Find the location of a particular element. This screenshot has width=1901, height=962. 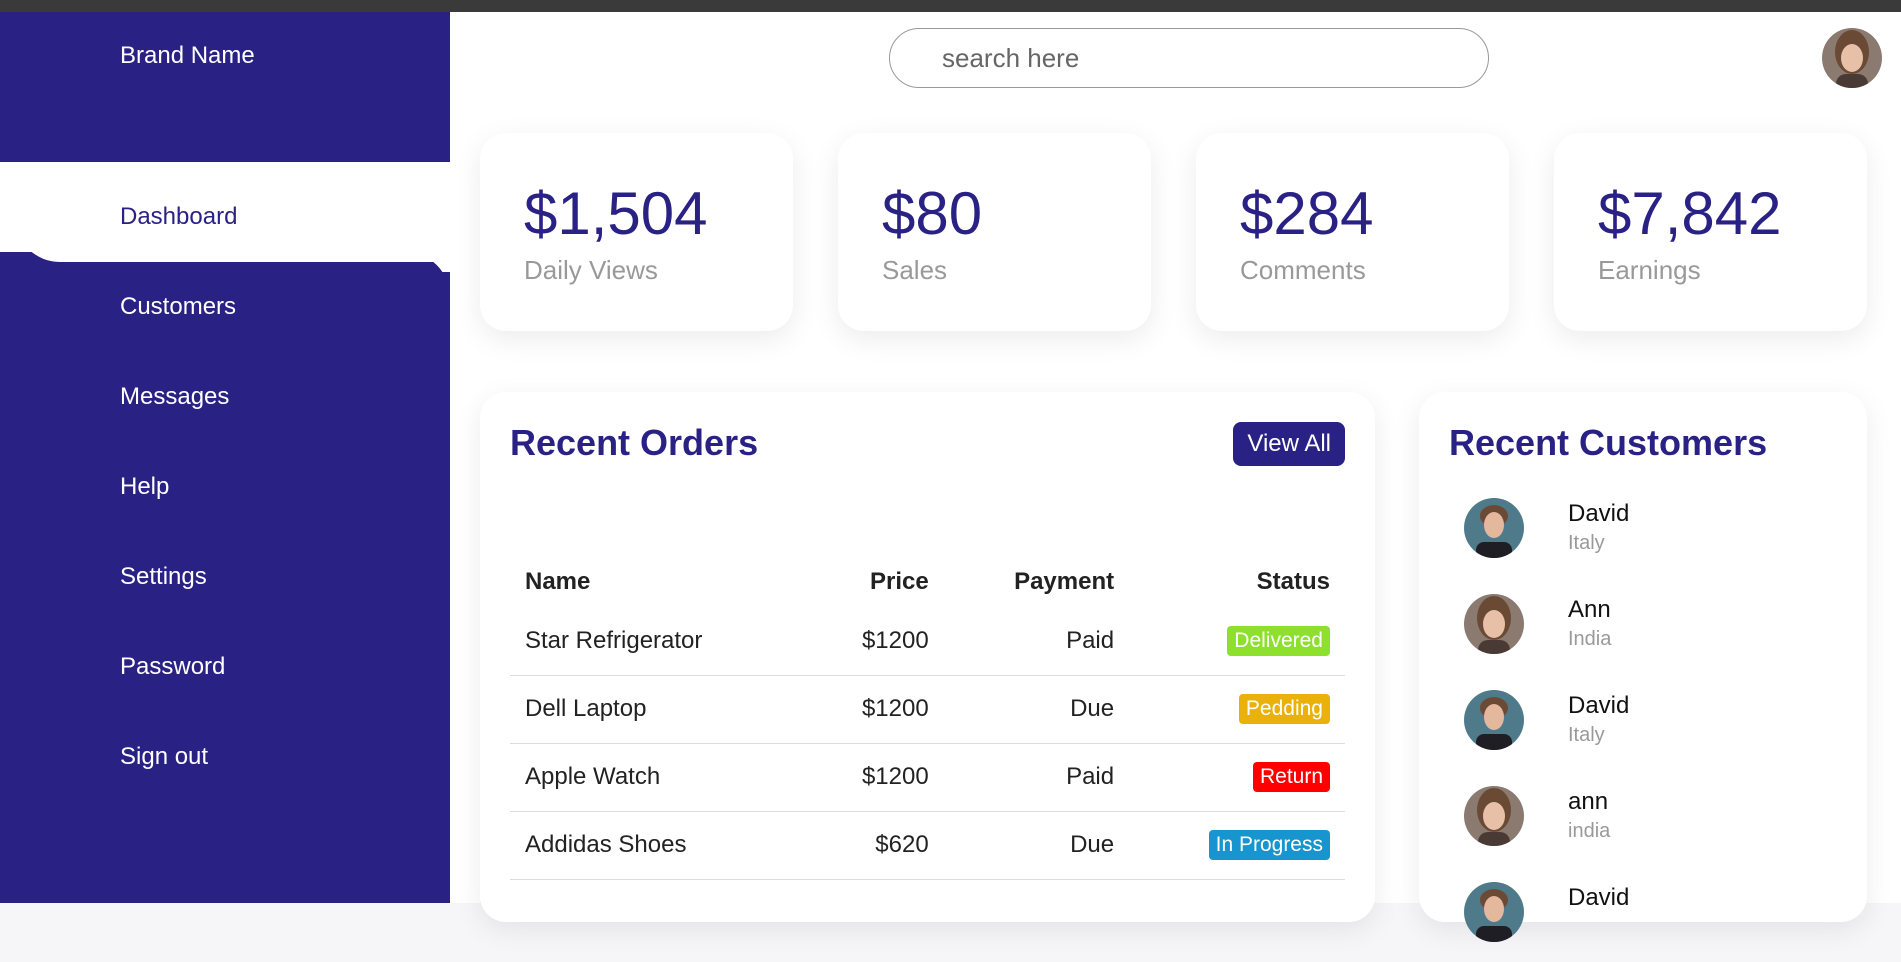

stat-label: Sales is located at coordinates (915, 270).